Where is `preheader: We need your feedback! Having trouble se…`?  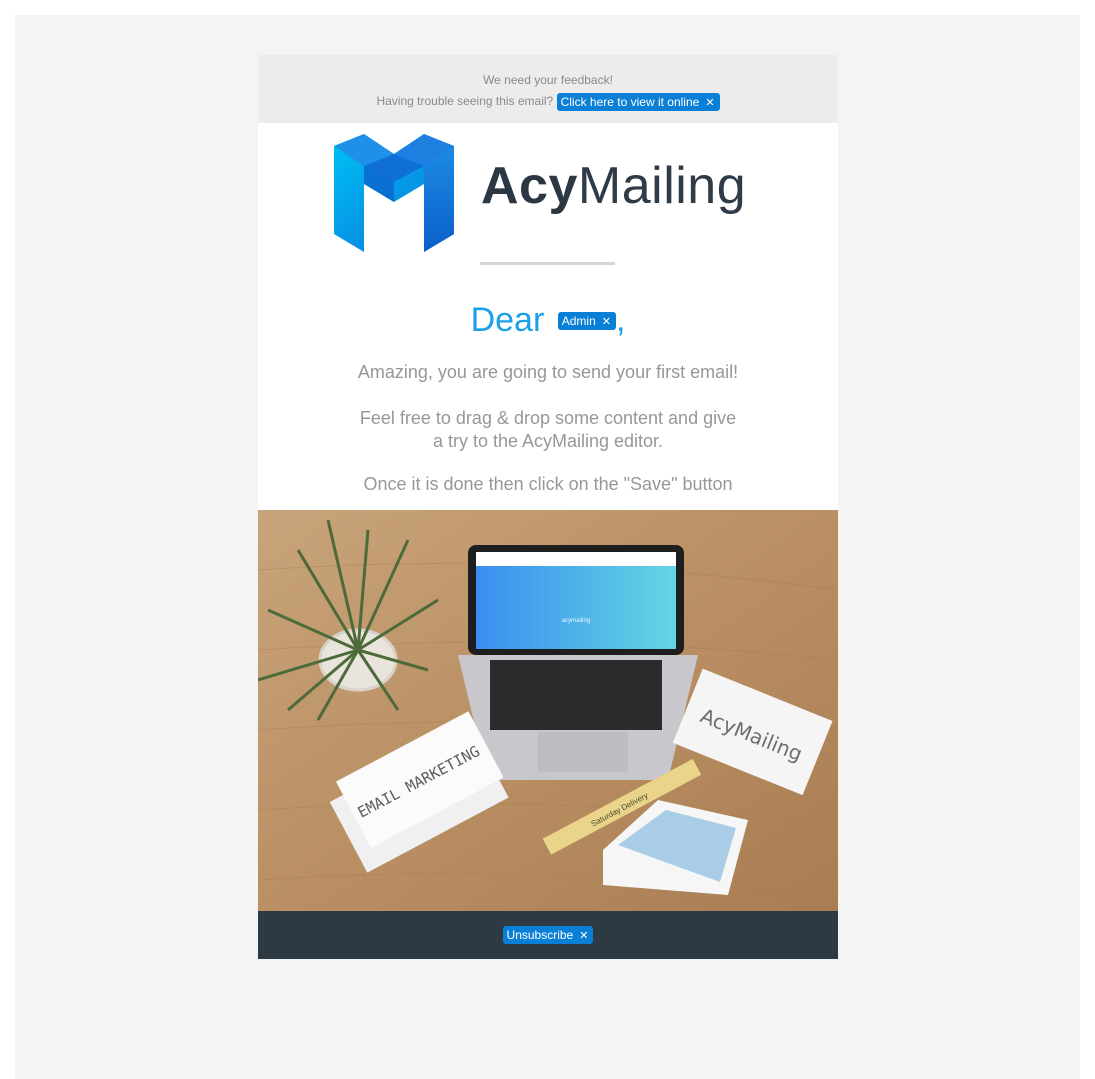 preheader: We need your feedback! Having trouble se… is located at coordinates (548, 89).